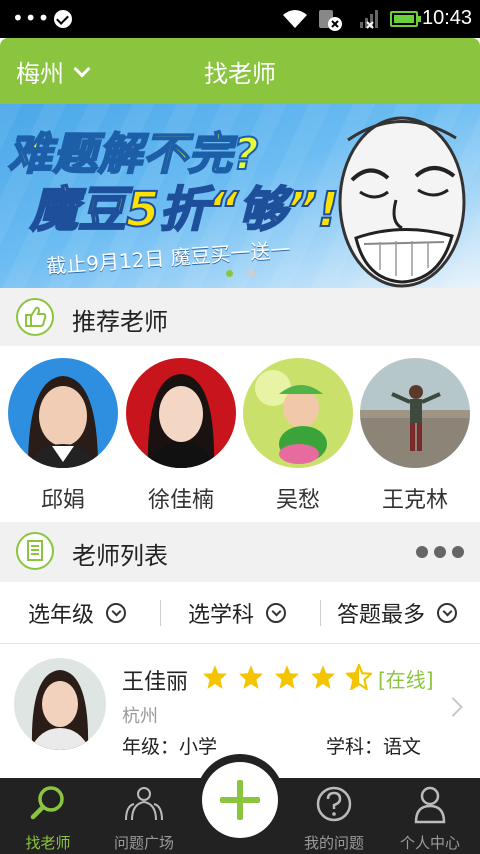  What do you see at coordinates (180, 500) in the screenshot?
I see `teacher-name: 徐佳楠` at bounding box center [180, 500].